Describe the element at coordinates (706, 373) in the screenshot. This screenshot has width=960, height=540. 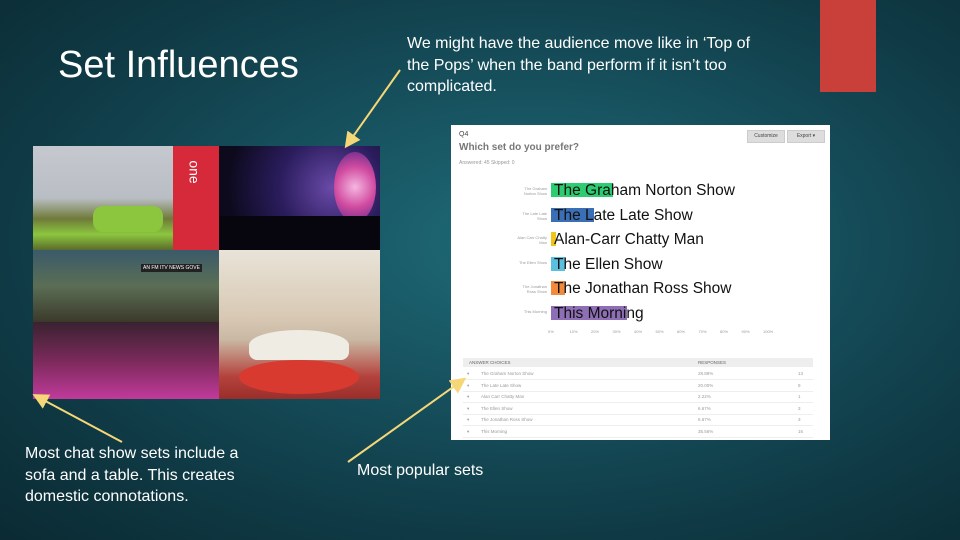
I see `table-cell-percent: 28.89%` at that location.